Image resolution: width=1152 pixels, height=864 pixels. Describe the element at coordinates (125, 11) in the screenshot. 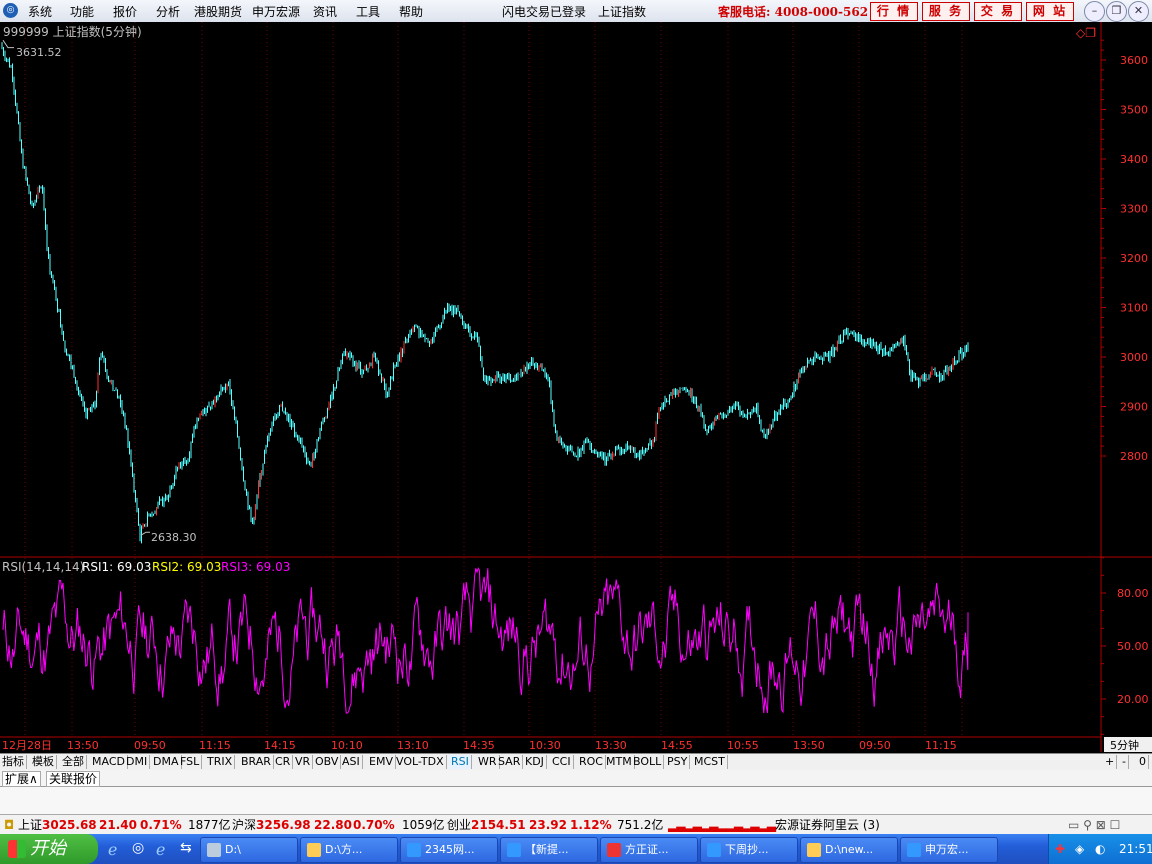

I see `menu-quote: 报价` at that location.